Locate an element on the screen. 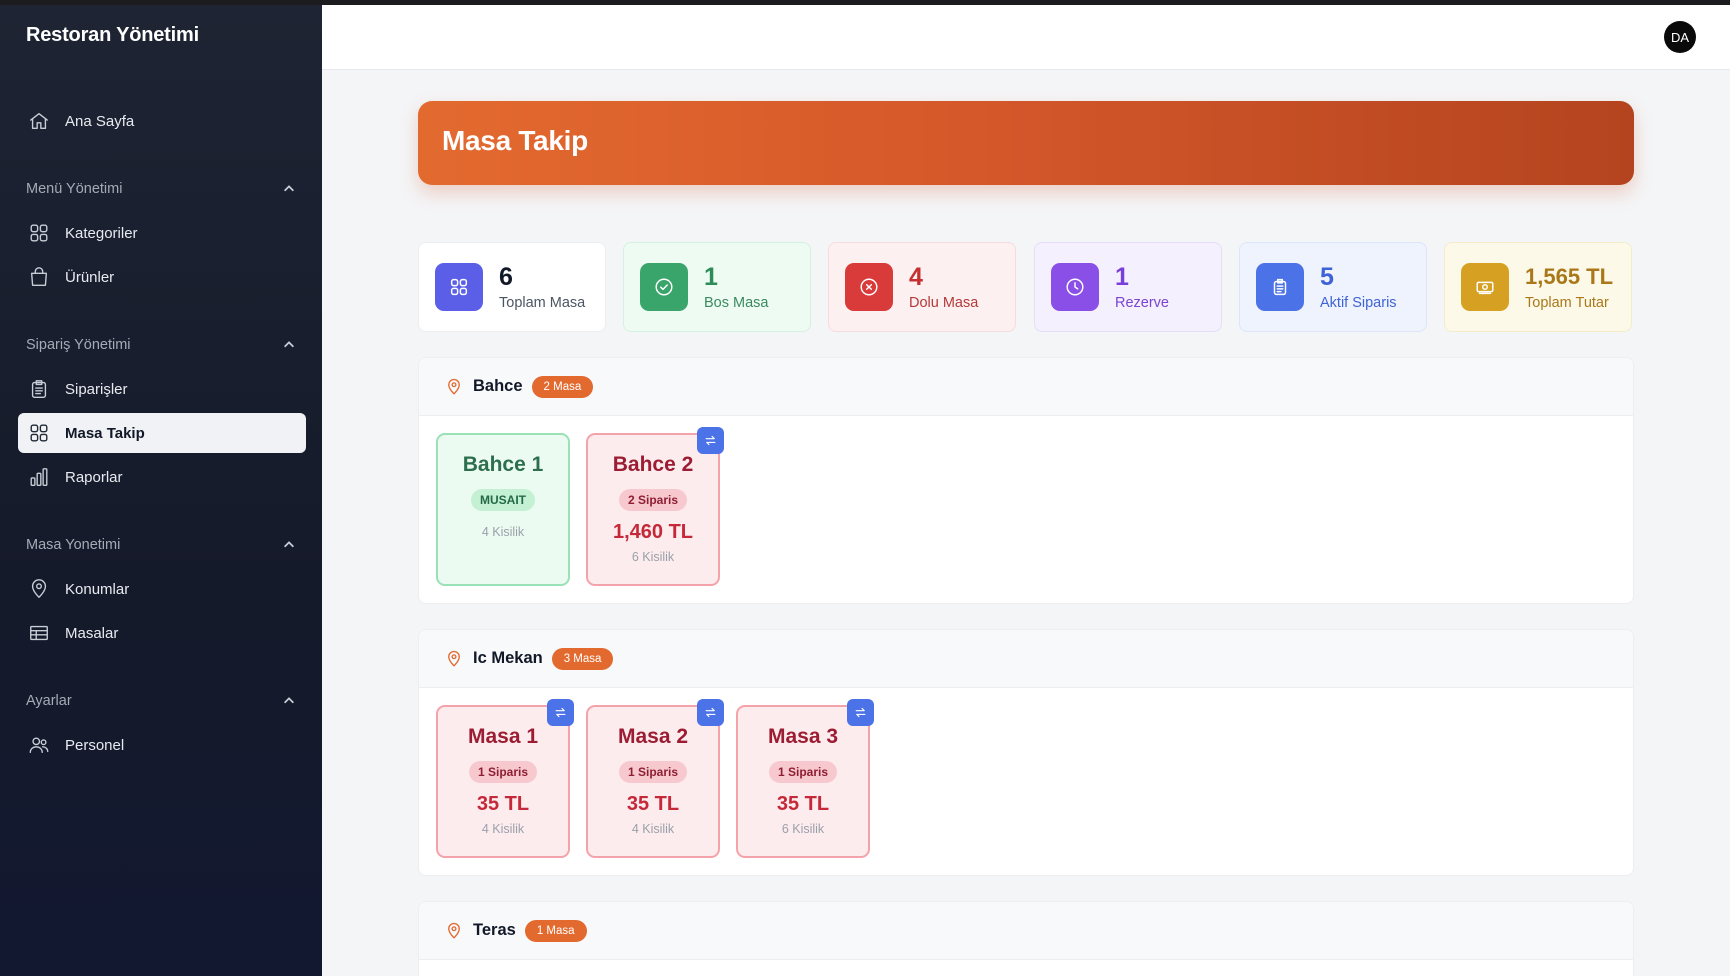 The height and width of the screenshot is (976, 1730). sidebar-item-label: Siparişler is located at coordinates (96, 389).